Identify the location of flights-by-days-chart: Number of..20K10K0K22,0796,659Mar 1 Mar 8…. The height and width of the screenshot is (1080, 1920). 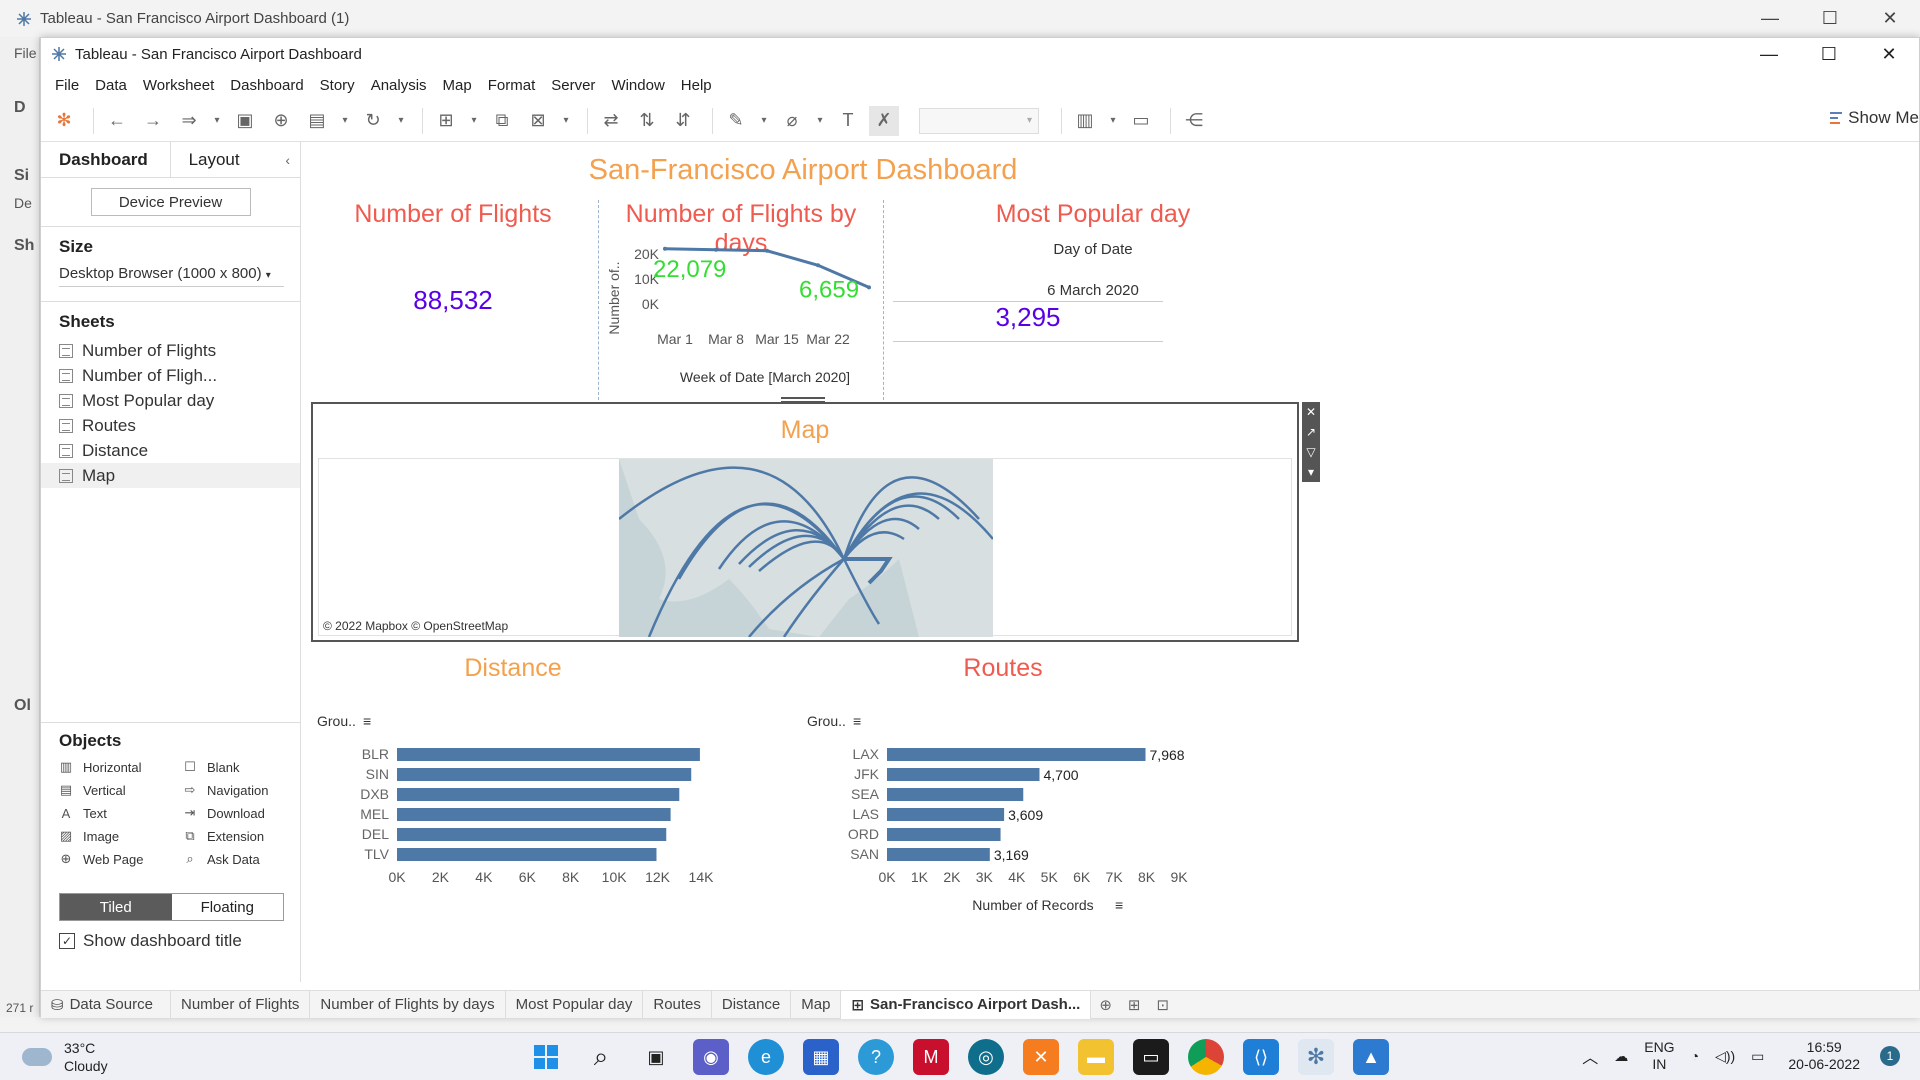
(741, 315).